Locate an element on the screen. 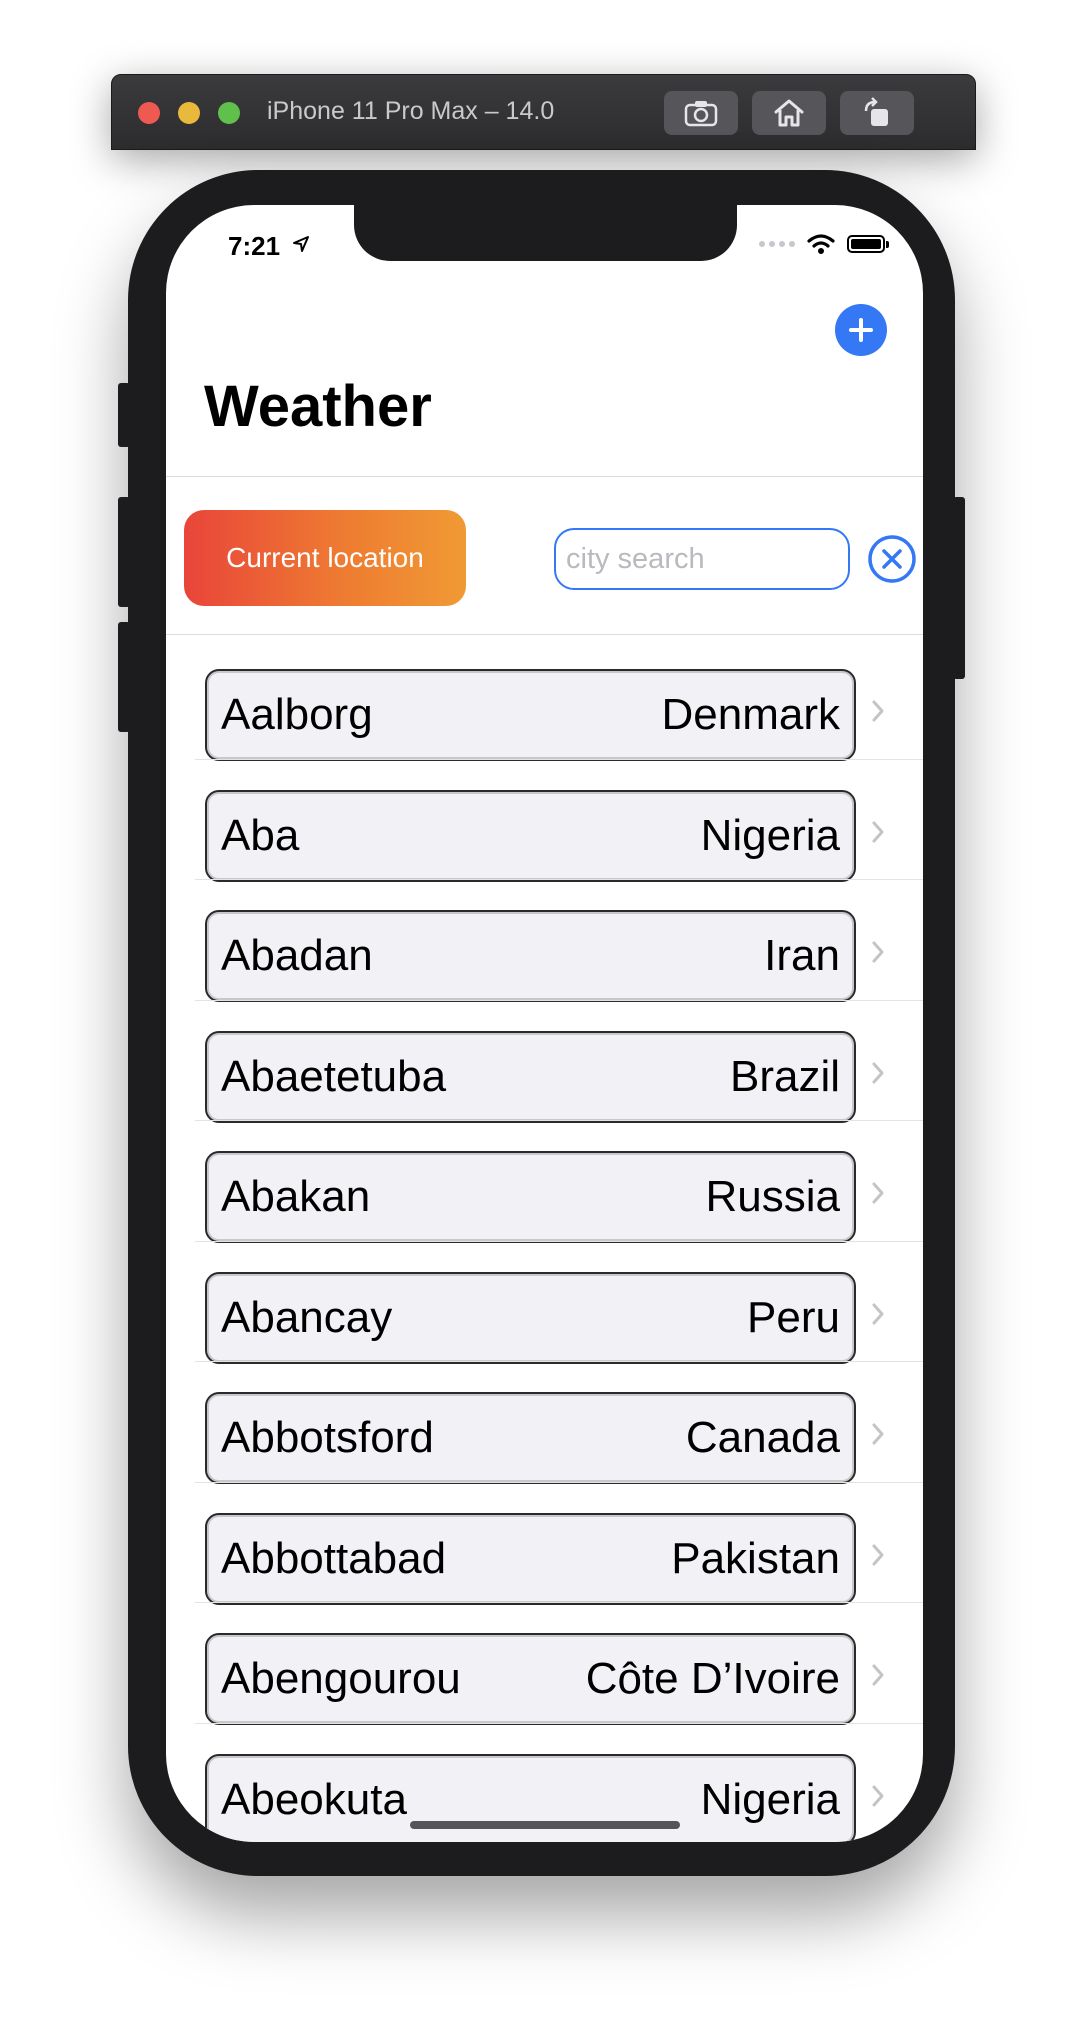 This screenshot has width=1088, height=2028. minimize-window-button is located at coordinates (189, 113).